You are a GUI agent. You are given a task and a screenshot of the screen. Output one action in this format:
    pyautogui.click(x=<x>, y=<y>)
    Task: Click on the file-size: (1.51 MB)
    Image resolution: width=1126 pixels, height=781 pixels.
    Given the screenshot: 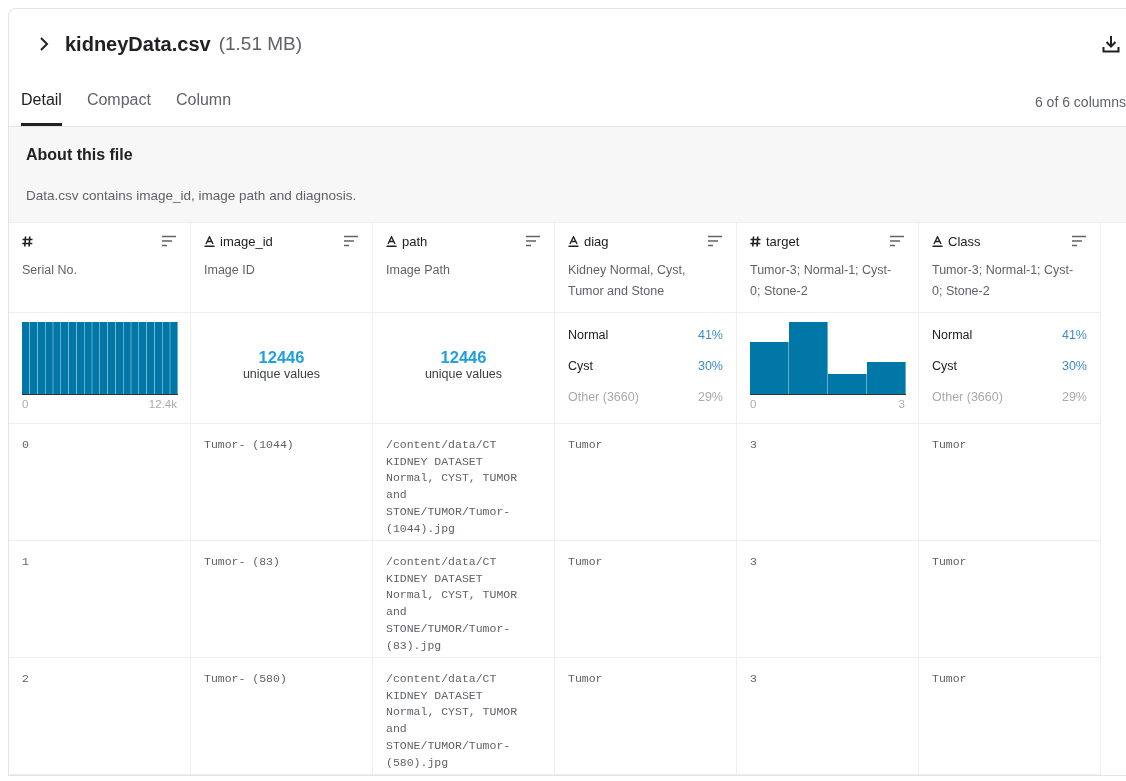 What is the action you would take?
    pyautogui.click(x=260, y=44)
    